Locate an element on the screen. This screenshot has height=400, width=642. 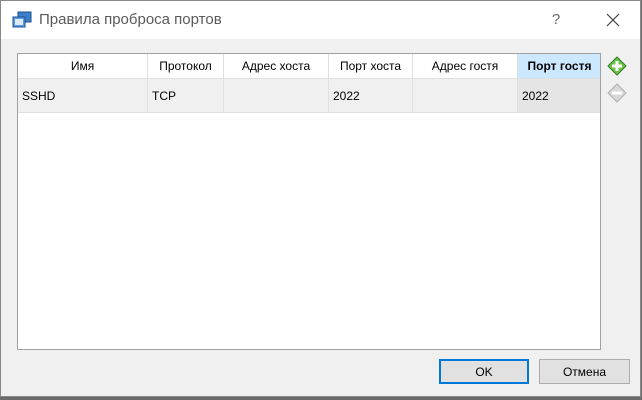
column-header-guest-ip: Адрес гостя is located at coordinates (465, 66).